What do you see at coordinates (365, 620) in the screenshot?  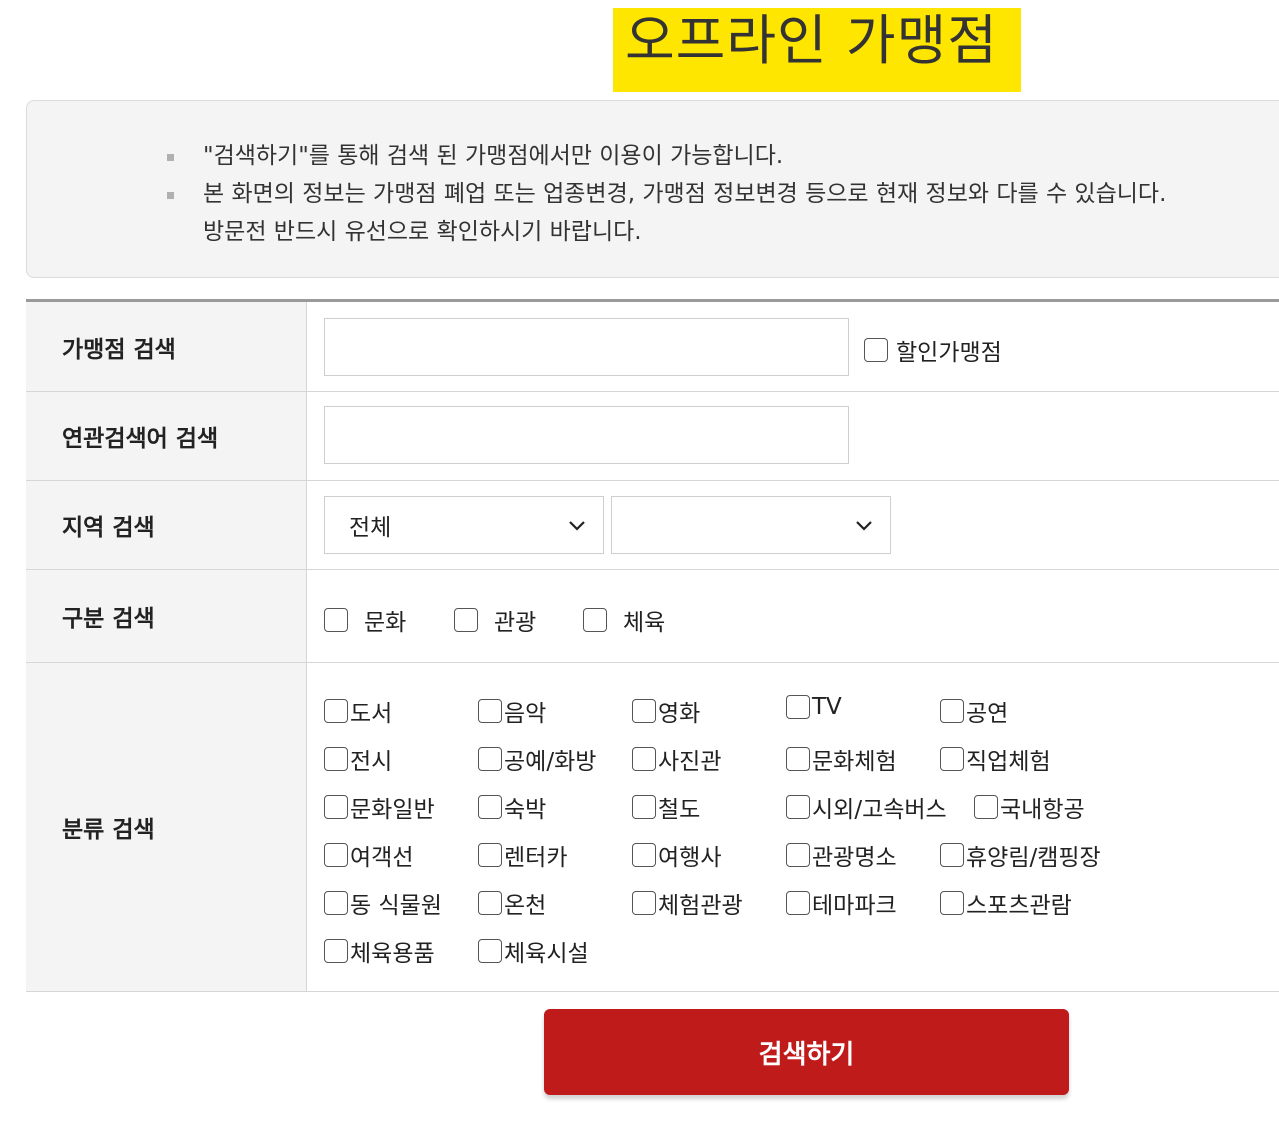 I see `division-checkbox-culture: 문화` at bounding box center [365, 620].